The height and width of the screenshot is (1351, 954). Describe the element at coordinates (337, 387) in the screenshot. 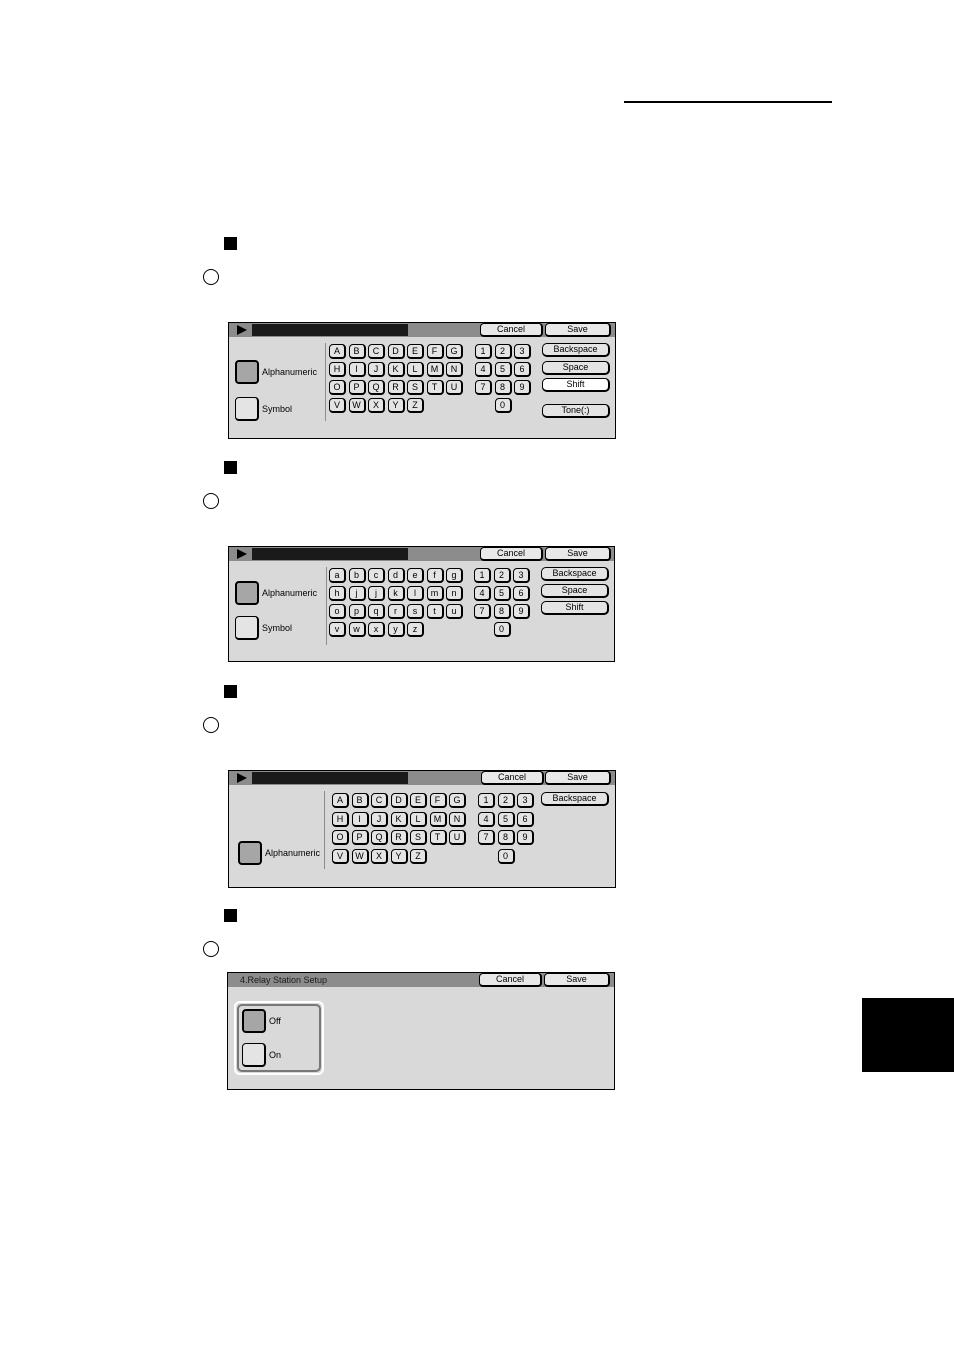

I see `key-letter: O` at that location.